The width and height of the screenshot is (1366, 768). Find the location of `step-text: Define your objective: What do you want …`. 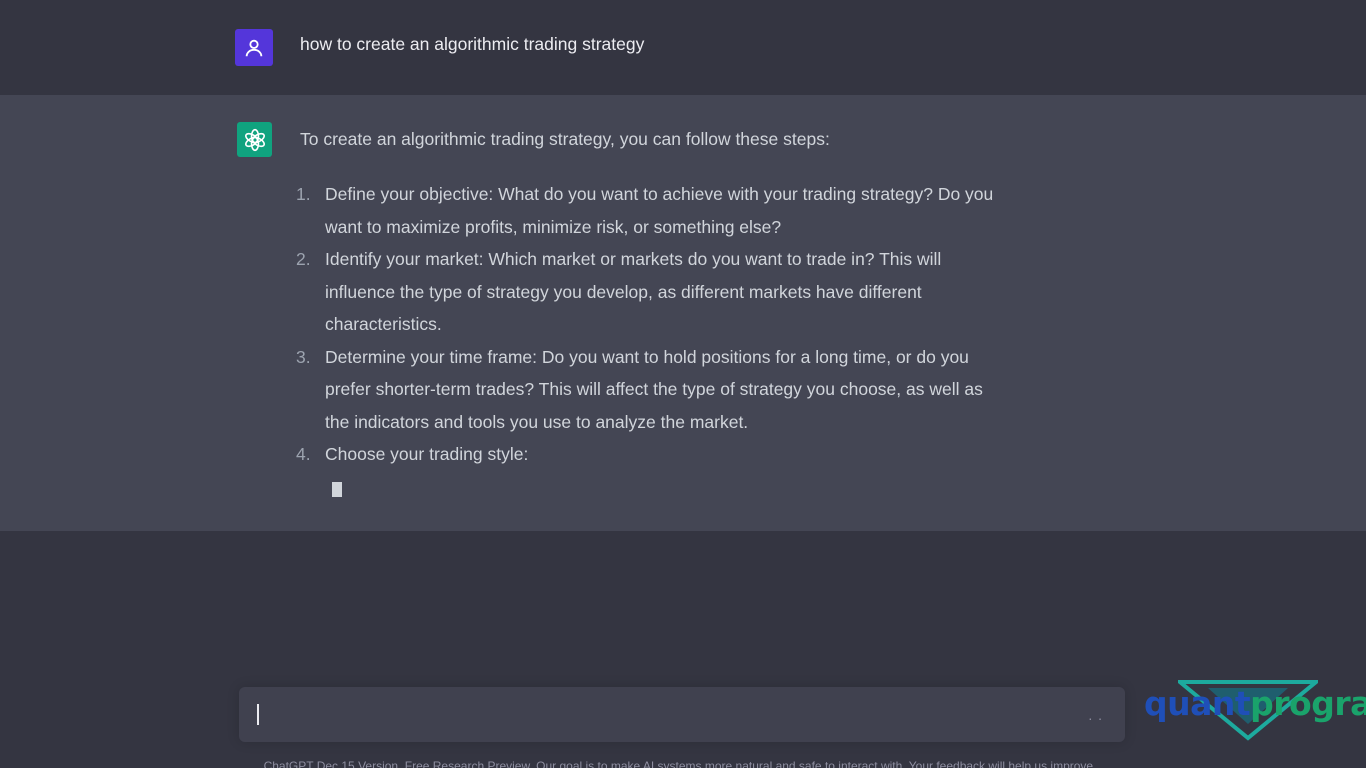

step-text: Define your objective: What do you want … is located at coordinates (695, 210).